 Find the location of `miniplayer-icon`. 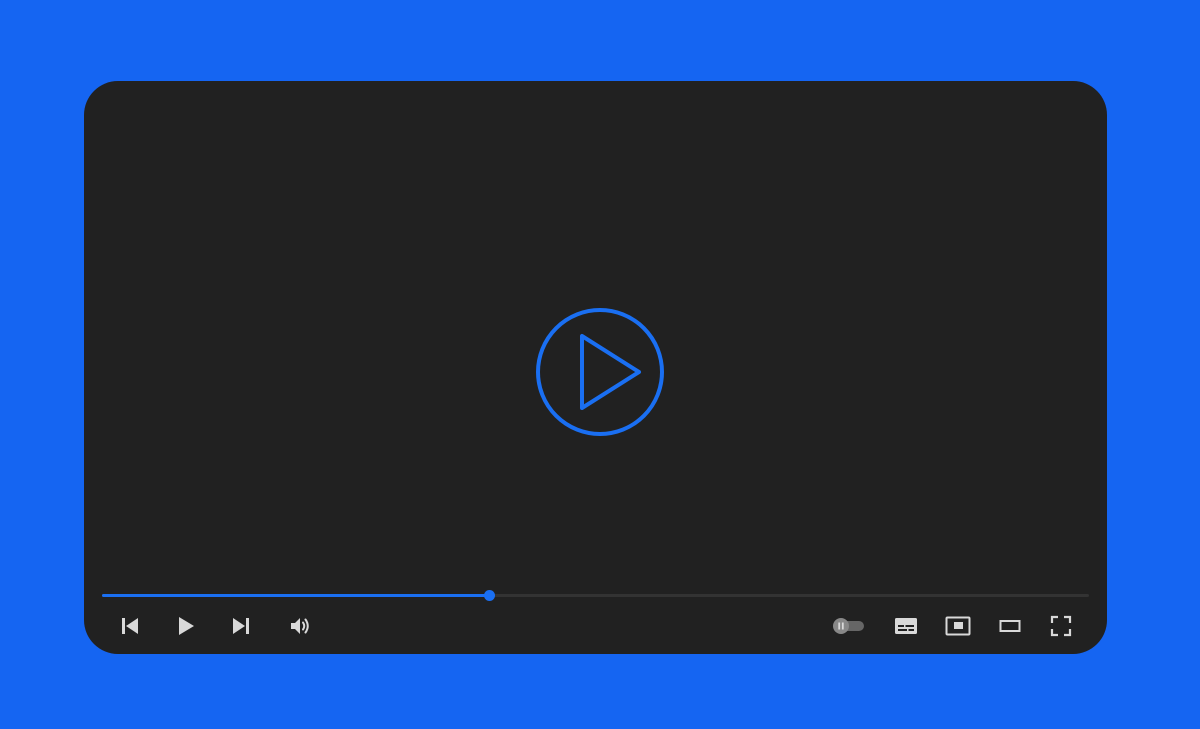

miniplayer-icon is located at coordinates (958, 626).